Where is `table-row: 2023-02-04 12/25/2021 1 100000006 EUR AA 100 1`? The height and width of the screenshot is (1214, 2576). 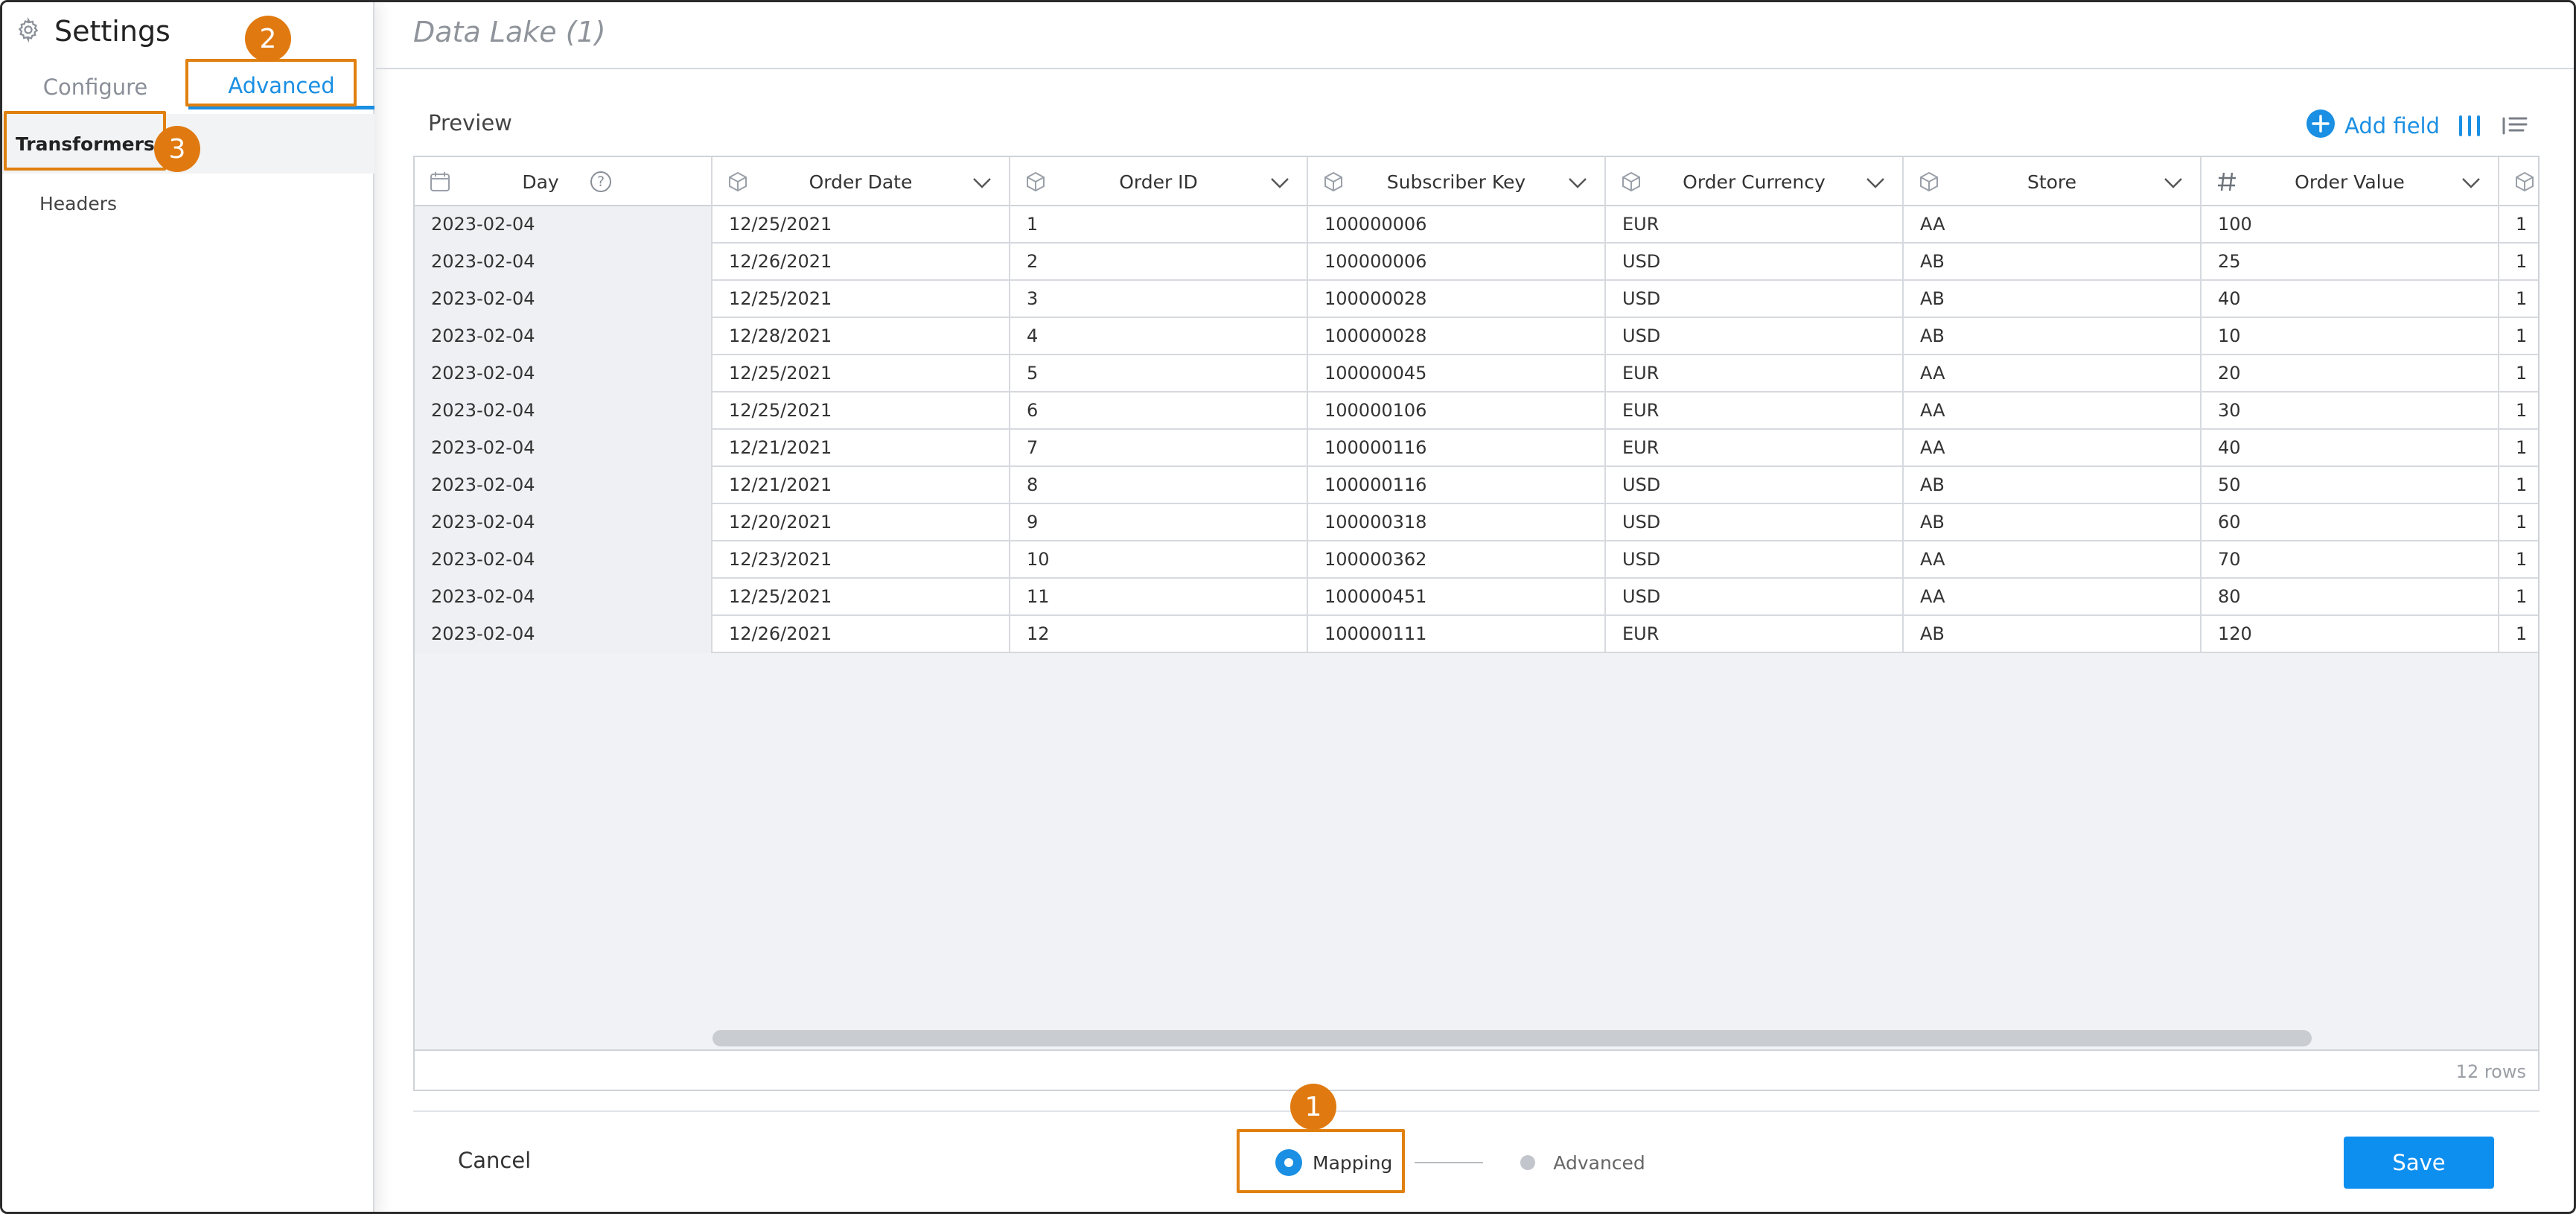
table-row: 2023-02-04 12/25/2021 1 100000006 EUR AA 100 1 is located at coordinates (1476, 225).